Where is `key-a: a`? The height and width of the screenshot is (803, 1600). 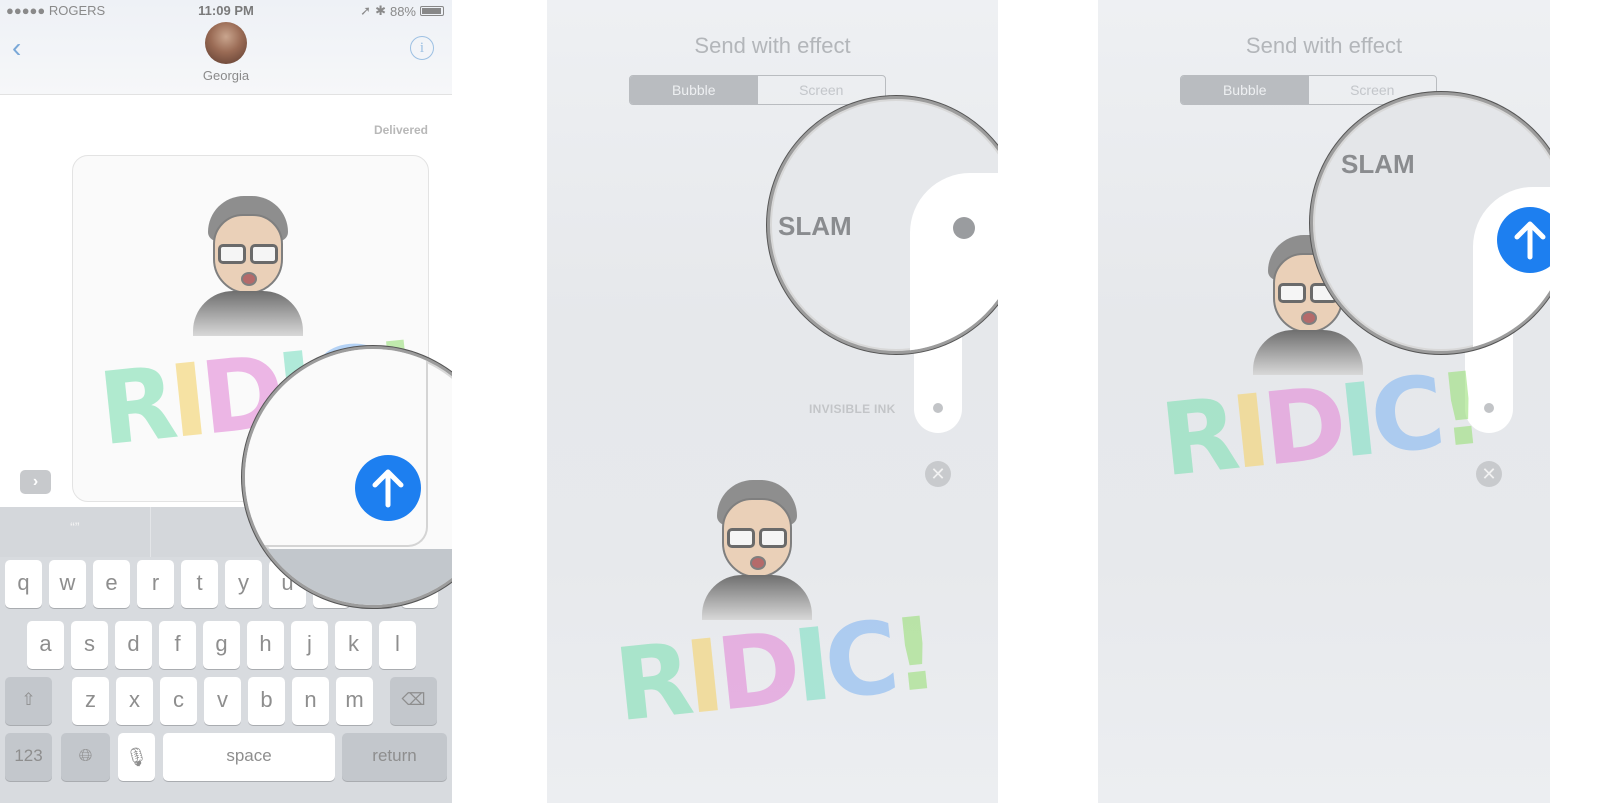
key-a: a is located at coordinates (45, 645).